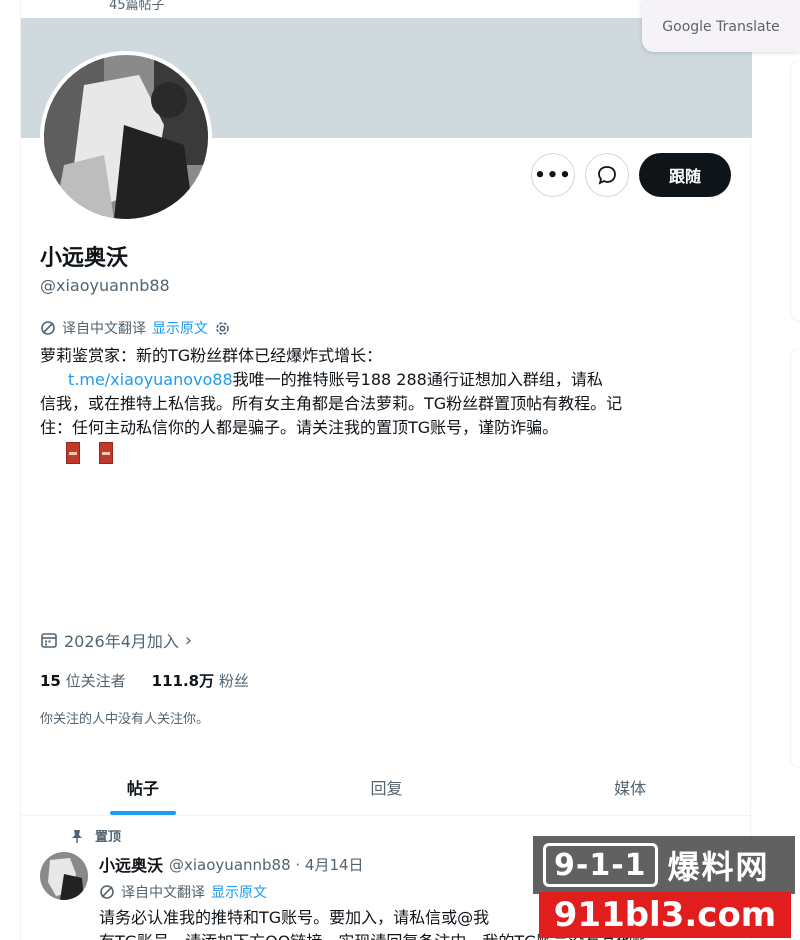 The height and width of the screenshot is (940, 800). What do you see at coordinates (417, 379) in the screenshot?
I see `bio-text: 我唯一的推特账号188 288通行证想加入群组，请私` at bounding box center [417, 379].